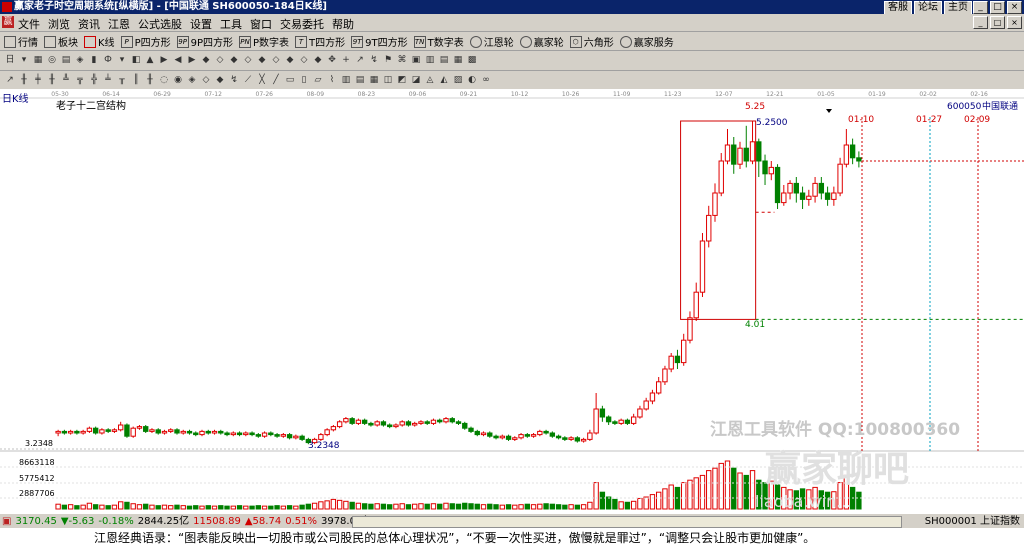 The width and height of the screenshot is (1024, 548). Describe the element at coordinates (59, 24) in the screenshot. I see `menu-browse: 浏览` at that location.